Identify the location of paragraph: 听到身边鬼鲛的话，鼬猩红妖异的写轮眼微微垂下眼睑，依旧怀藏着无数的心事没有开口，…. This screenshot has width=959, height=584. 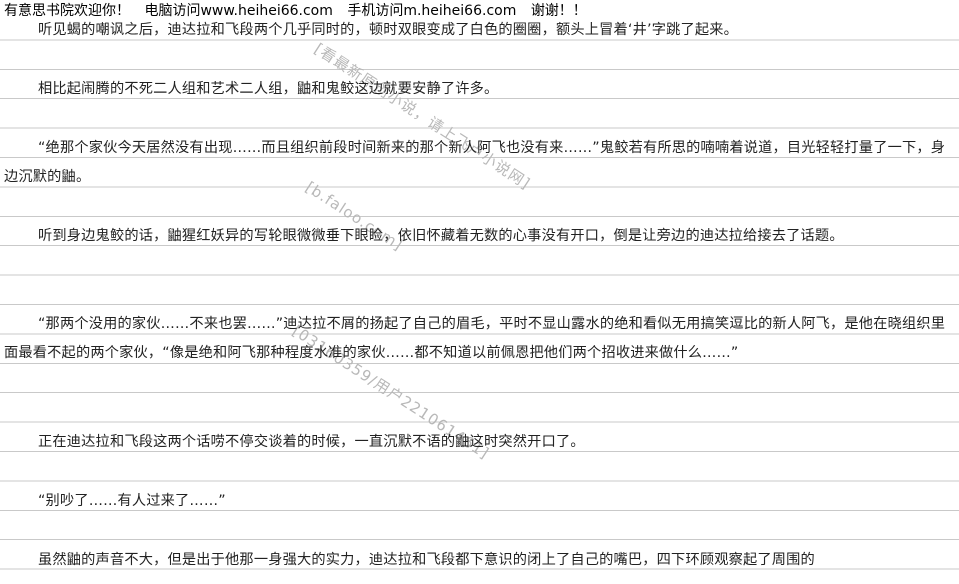
(441, 236).